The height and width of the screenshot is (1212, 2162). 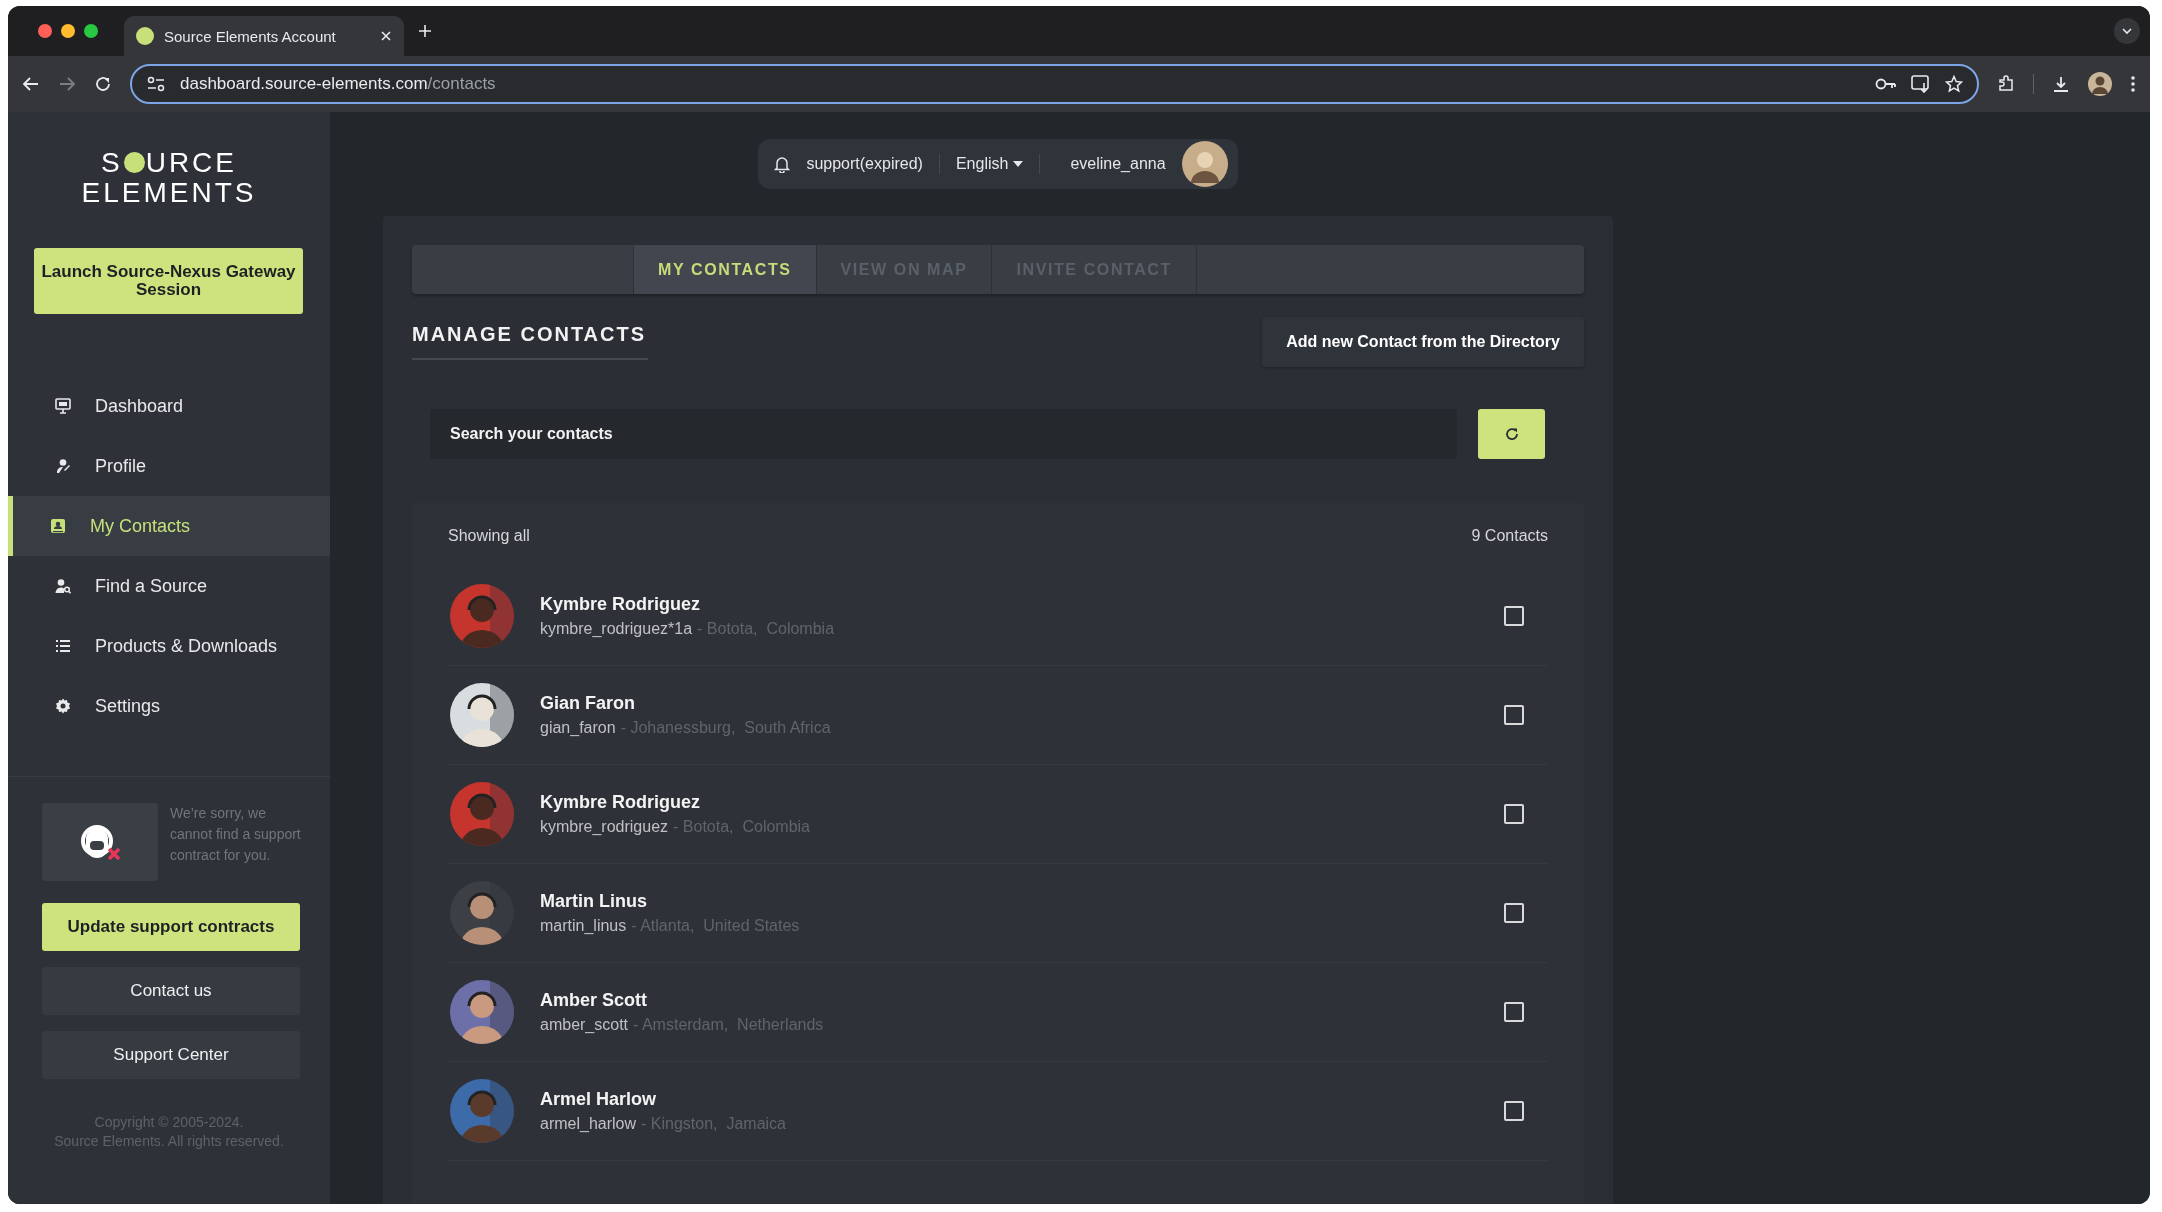 What do you see at coordinates (1118, 164) in the screenshot?
I see `username-link: eveline_anna` at bounding box center [1118, 164].